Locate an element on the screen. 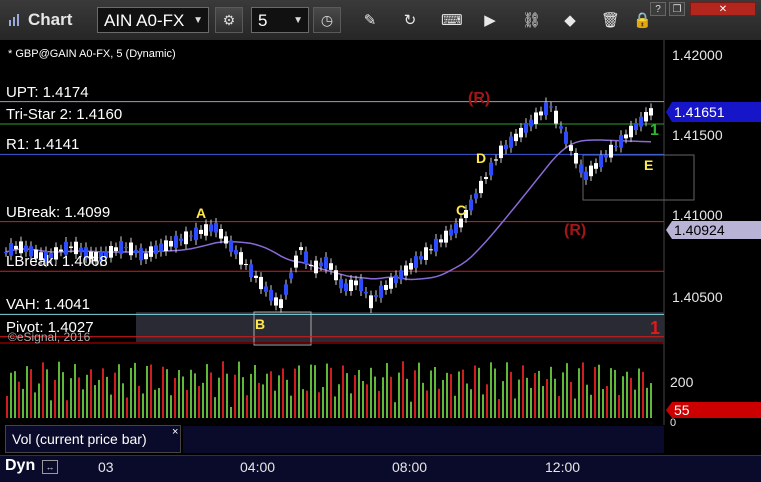 This screenshot has height=482, width=761. level-label: LBreak: 1.4068 is located at coordinates (57, 262).